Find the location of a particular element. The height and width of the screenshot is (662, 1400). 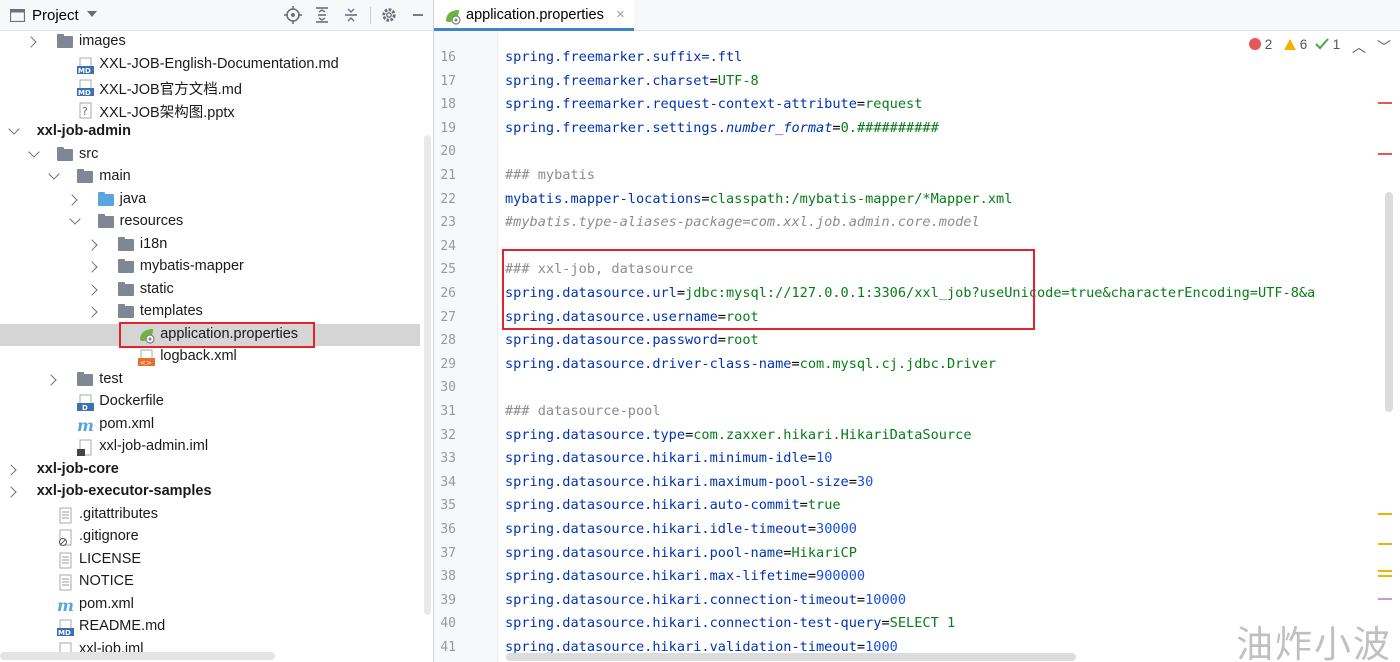

close-icon: × is located at coordinates (620, 14).